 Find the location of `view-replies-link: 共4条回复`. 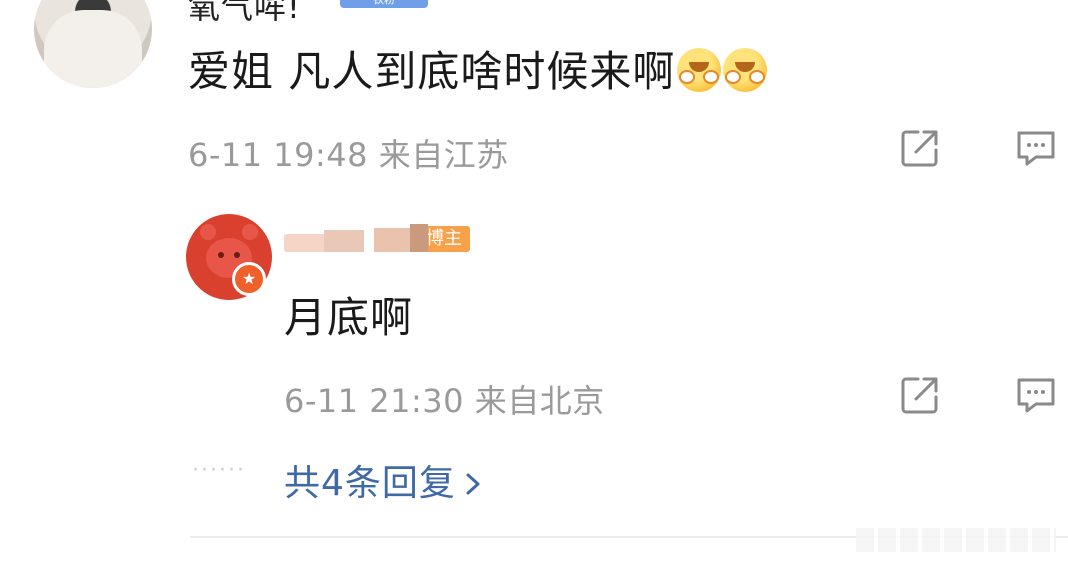

view-replies-link: 共4条回复 is located at coordinates (383, 480).